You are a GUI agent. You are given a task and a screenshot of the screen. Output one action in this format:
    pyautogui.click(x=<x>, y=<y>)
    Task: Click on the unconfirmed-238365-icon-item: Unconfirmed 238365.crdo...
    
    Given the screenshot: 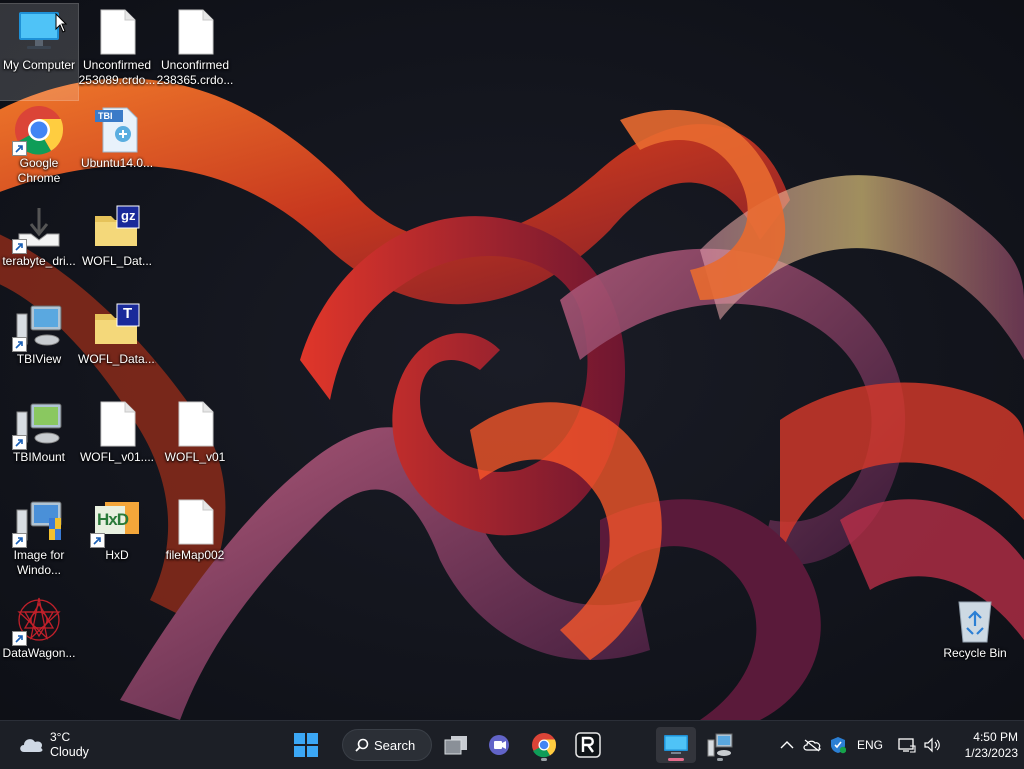 What is the action you would take?
    pyautogui.click(x=195, y=52)
    